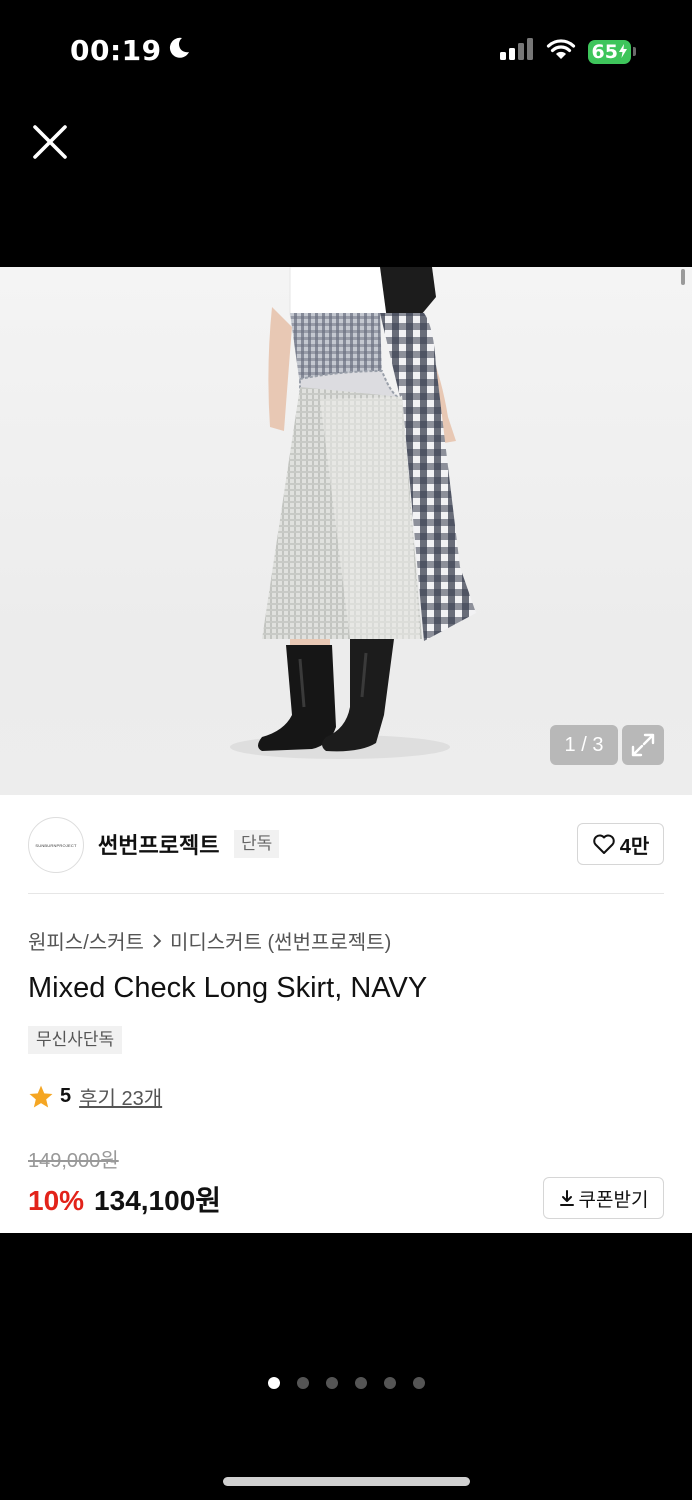  Describe the element at coordinates (634, 846) in the screenshot. I see `like-count: 4만` at that location.